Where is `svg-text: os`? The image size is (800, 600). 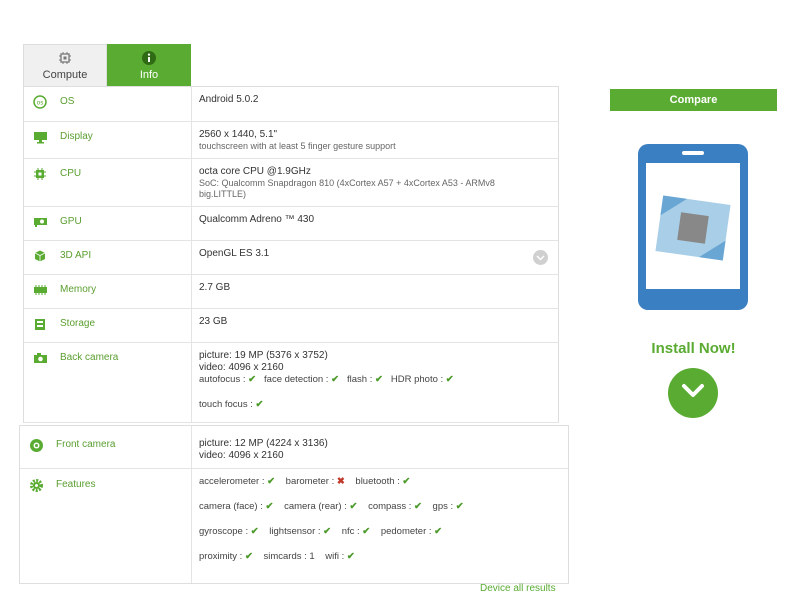
svg-text: os is located at coordinates (40, 103).